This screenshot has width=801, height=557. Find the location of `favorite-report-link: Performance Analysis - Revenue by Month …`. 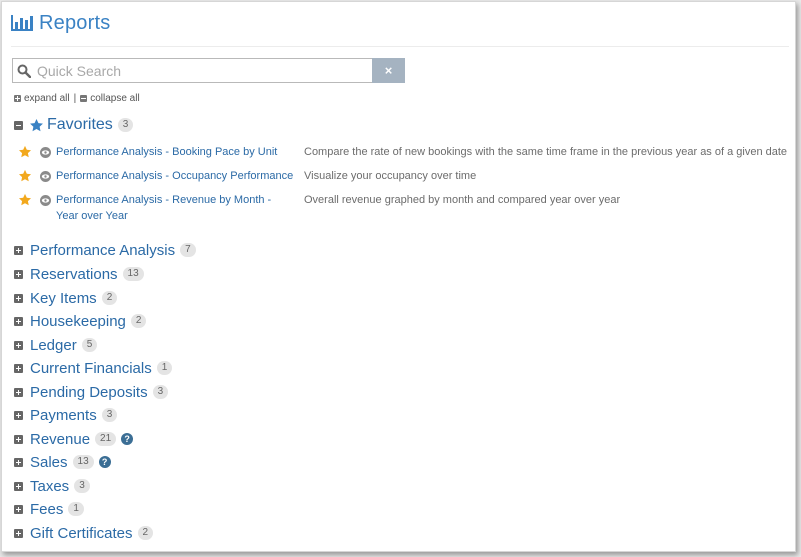

favorite-report-link: Performance Analysis - Revenue by Month … is located at coordinates (176, 208).